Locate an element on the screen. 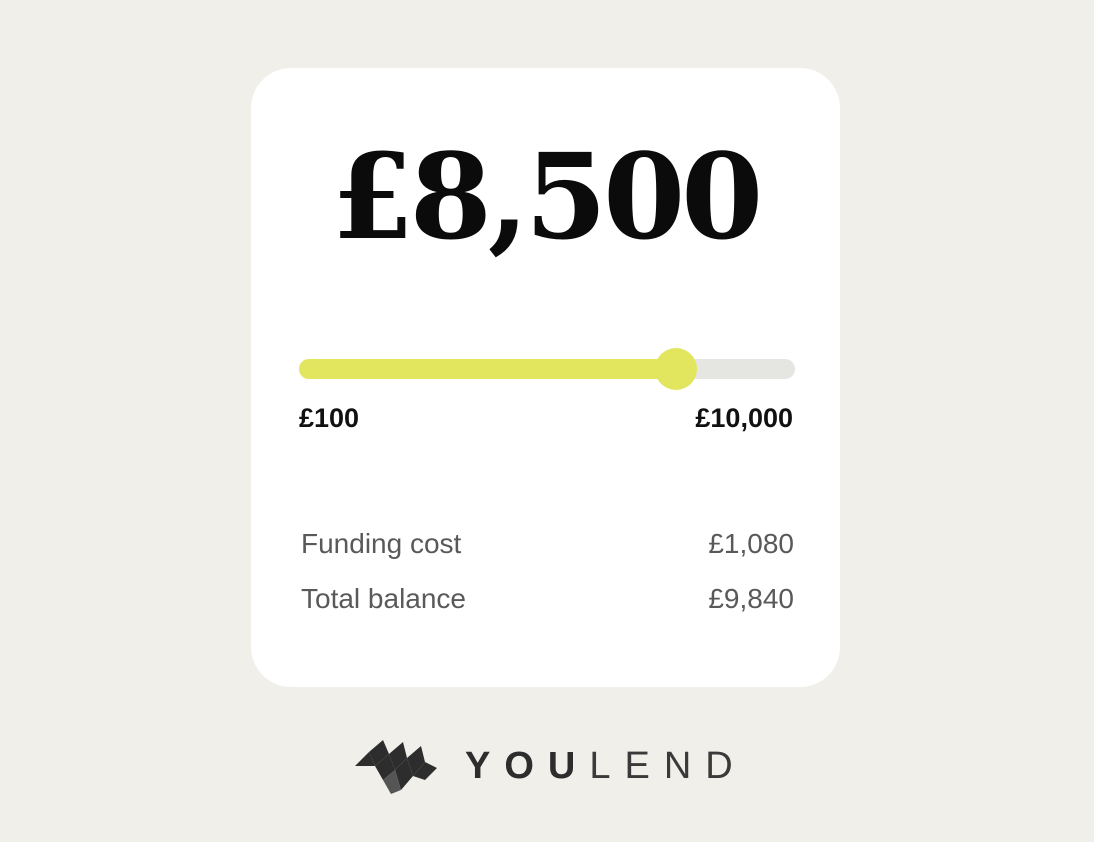 This screenshot has height=842, width=1094. loan-amount: £8,500 is located at coordinates (547, 196).